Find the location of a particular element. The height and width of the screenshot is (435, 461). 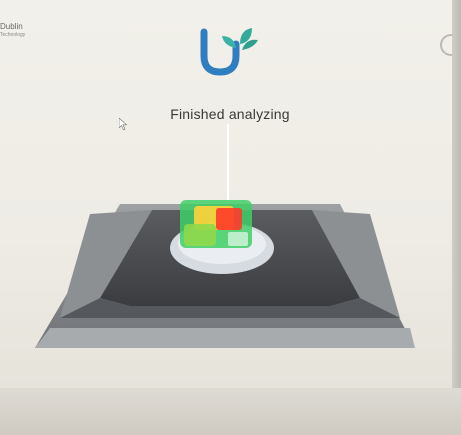

device-bezel-right is located at coordinates (456, 217).